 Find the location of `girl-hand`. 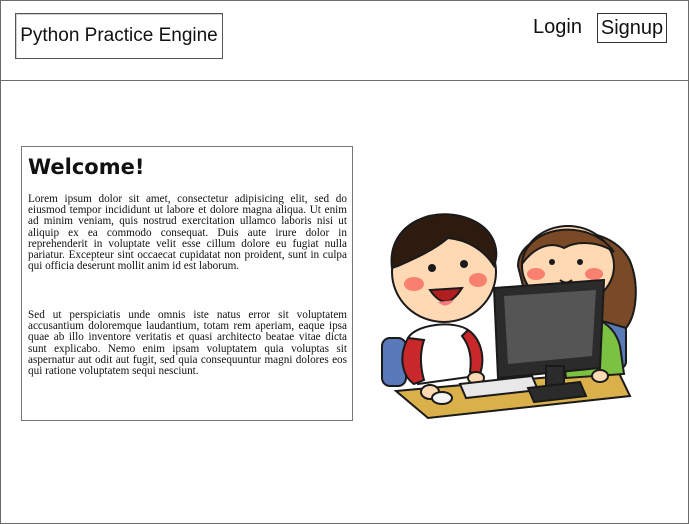

girl-hand is located at coordinates (600, 376).